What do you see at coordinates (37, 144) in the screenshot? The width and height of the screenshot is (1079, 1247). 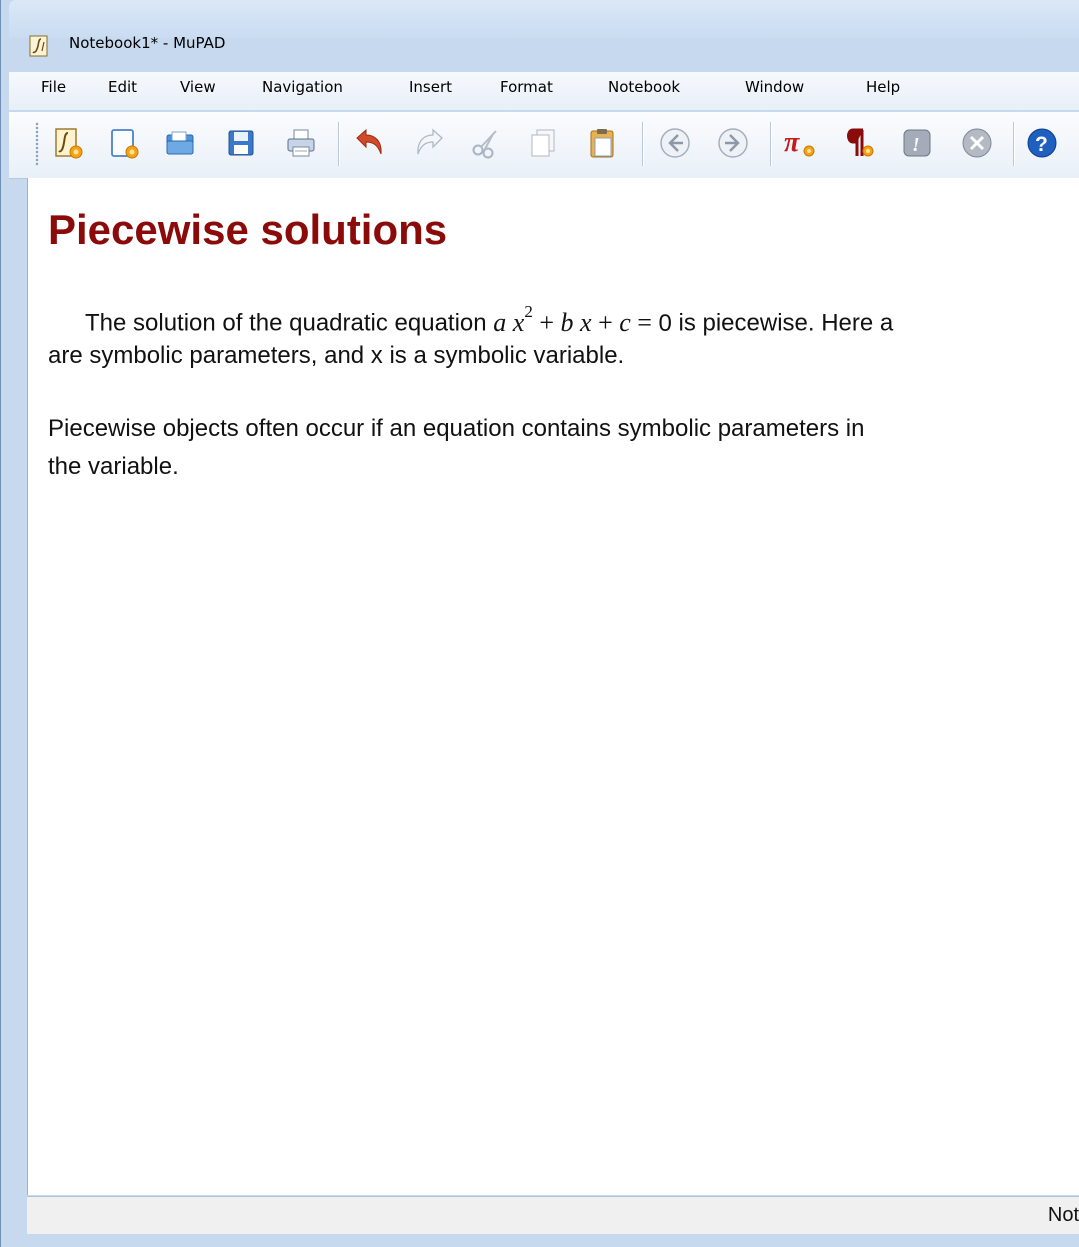 I see `toolbar-grip` at bounding box center [37, 144].